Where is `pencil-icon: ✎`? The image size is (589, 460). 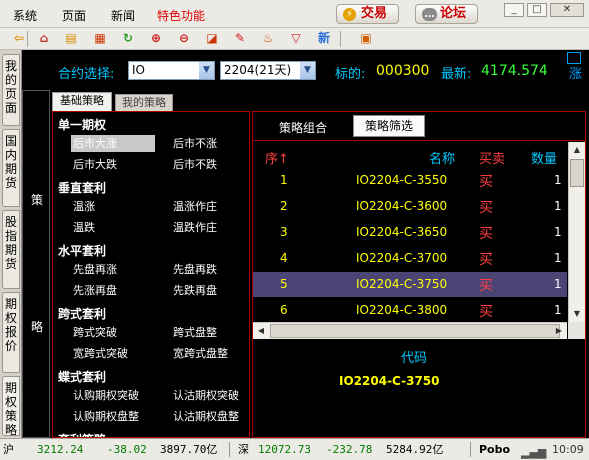 pencil-icon: ✎ is located at coordinates (240, 38).